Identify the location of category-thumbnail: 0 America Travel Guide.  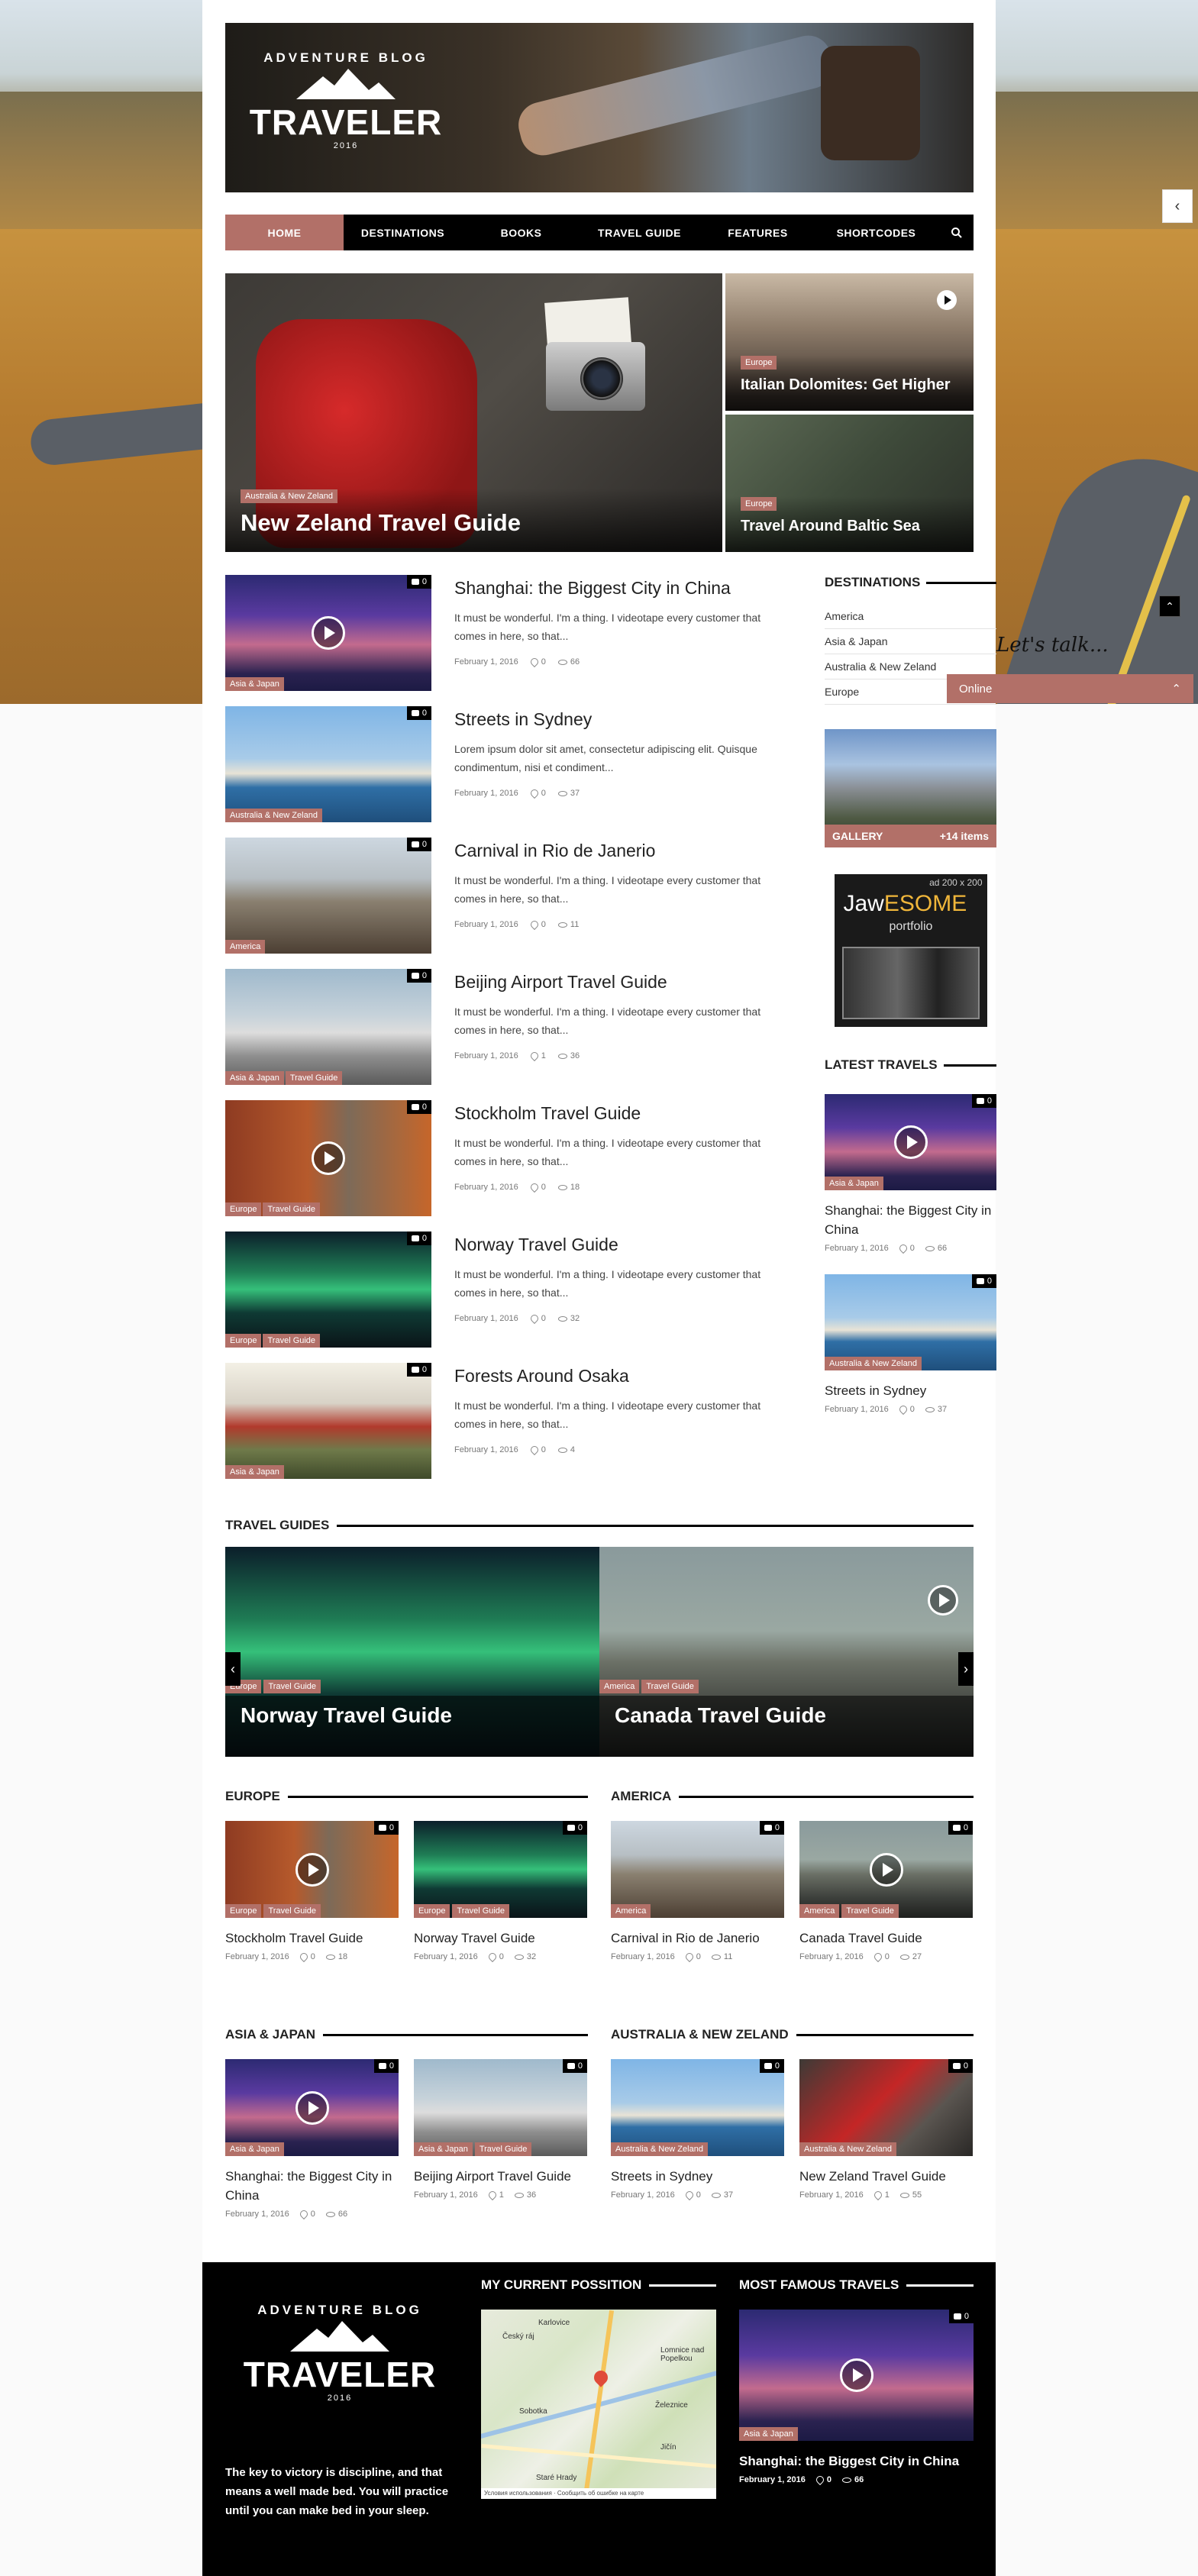
(886, 1869).